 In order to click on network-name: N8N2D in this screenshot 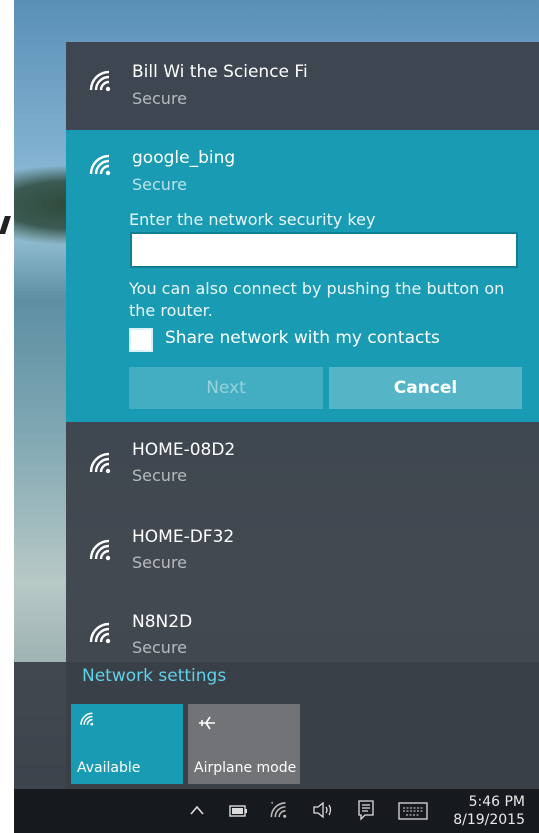, I will do `click(162, 622)`.